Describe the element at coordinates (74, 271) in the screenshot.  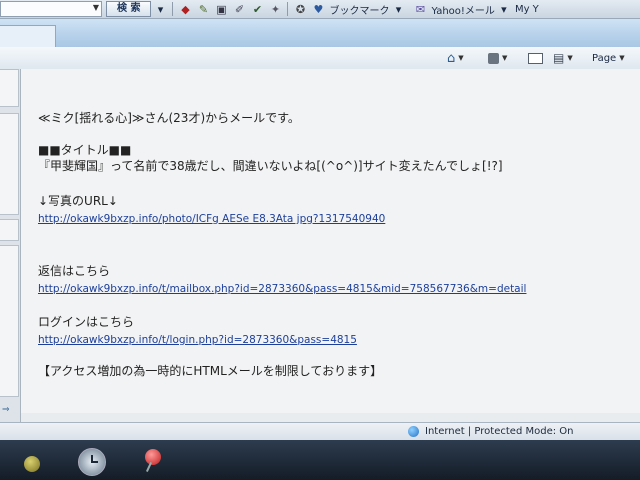
I see `reply-heading: 返信はこちら` at that location.